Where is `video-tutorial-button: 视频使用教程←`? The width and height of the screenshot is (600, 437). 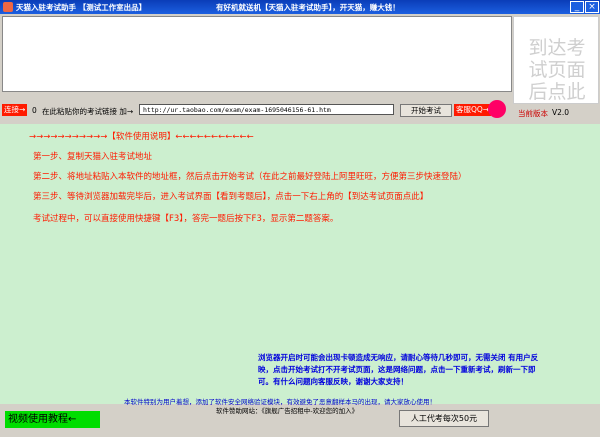 video-tutorial-button: 视频使用教程← is located at coordinates (52, 419).